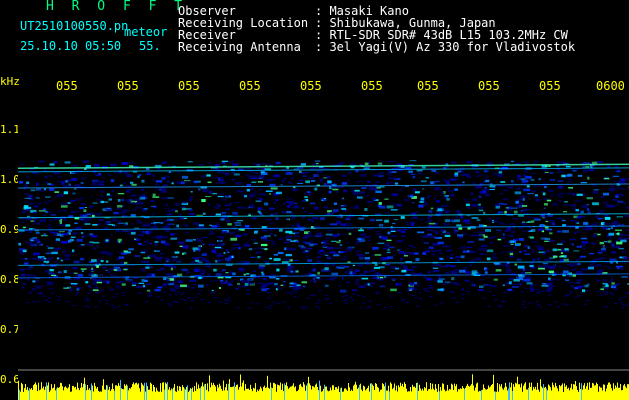 This screenshot has height=400, width=629. Describe the element at coordinates (445, 47) in the screenshot. I see `antenna-value: : 3el Yagi(V) Az 330 for Vladivostok` at that location.